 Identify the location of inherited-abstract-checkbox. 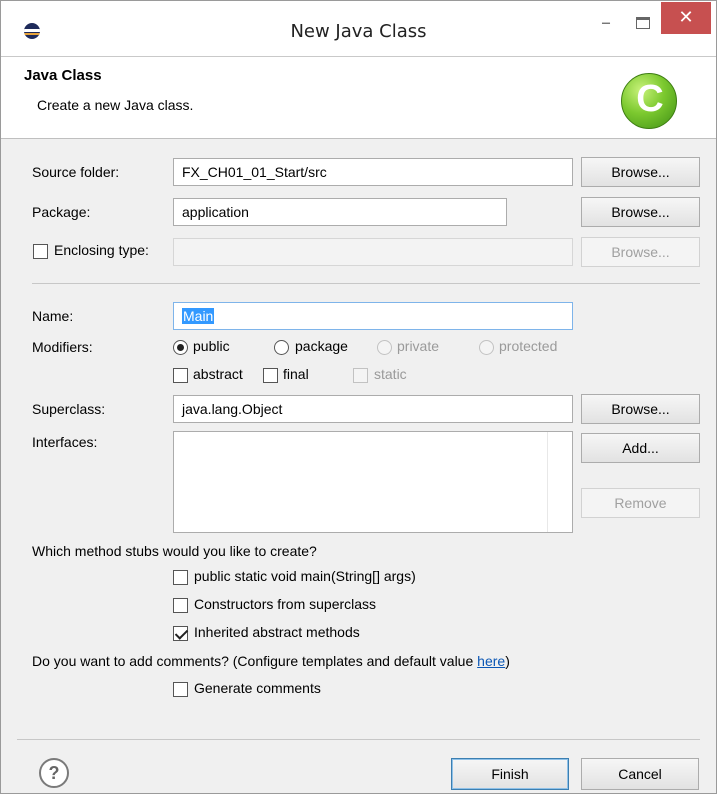
(180, 633).